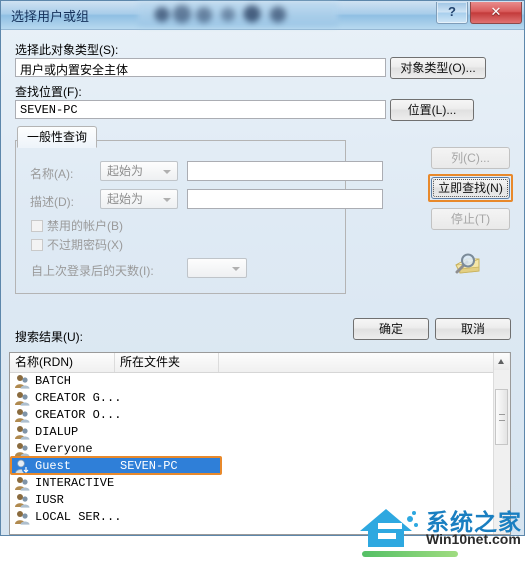 This screenshot has width=525, height=561. What do you see at coordinates (49, 500) in the screenshot?
I see `row-name: IUSR` at bounding box center [49, 500].